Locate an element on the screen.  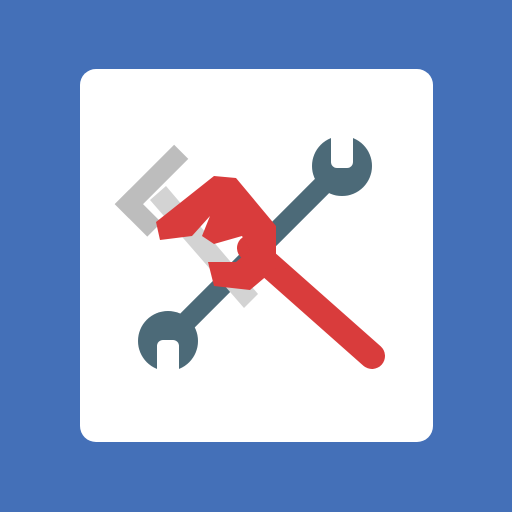
pipe-wrench-head is located at coordinates (216, 233).